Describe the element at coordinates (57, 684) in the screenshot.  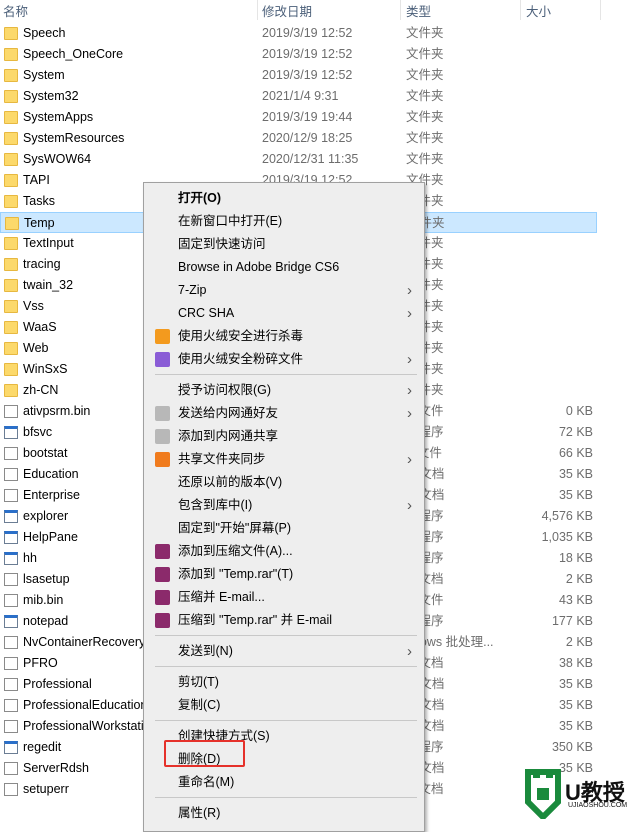
I see `file-name: Professional` at that location.